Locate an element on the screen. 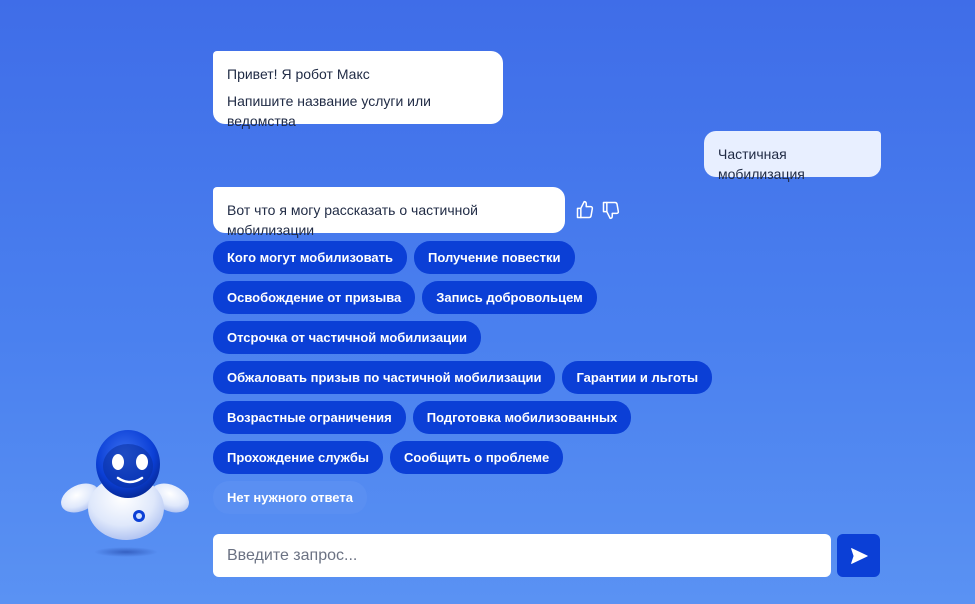 Image resolution: width=975 pixels, height=604 pixels. send-button is located at coordinates (858, 555).